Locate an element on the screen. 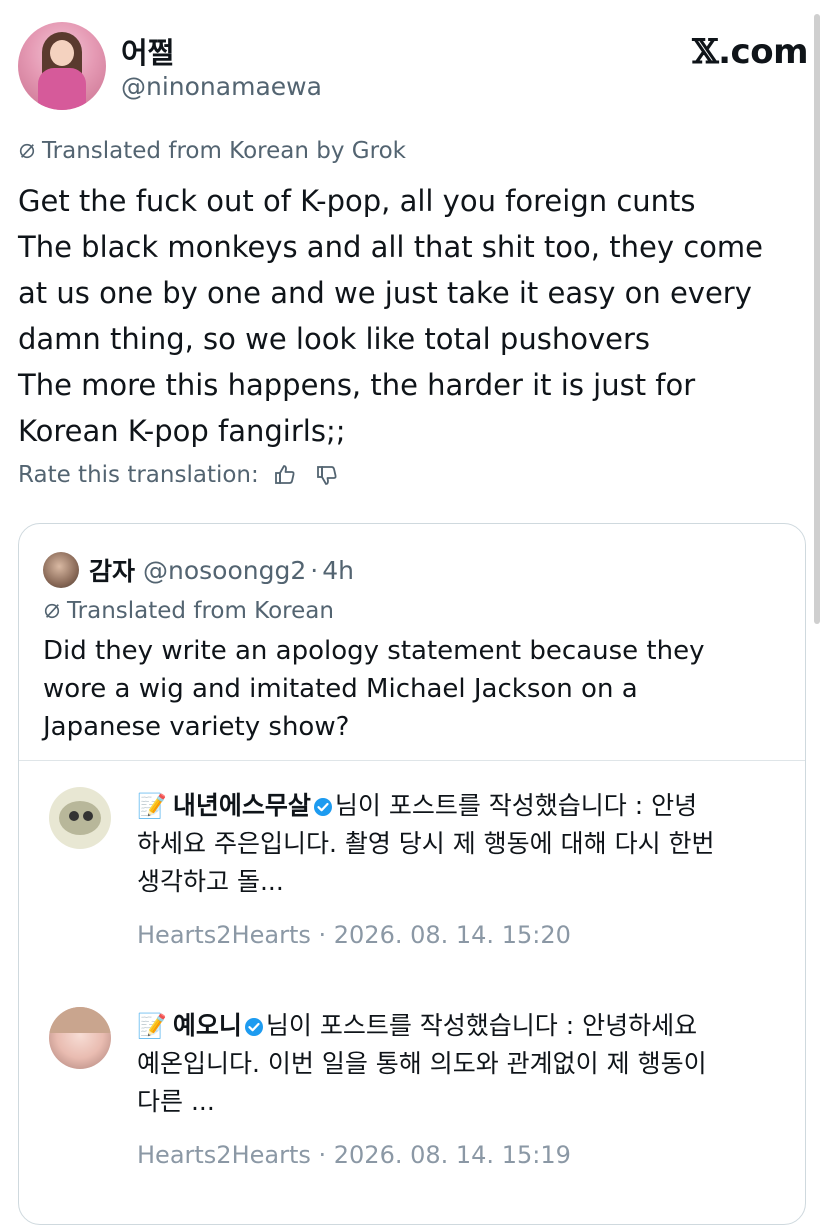 The height and width of the screenshot is (1225, 822). author-display-name: 어쩔 is located at coordinates (147, 51).